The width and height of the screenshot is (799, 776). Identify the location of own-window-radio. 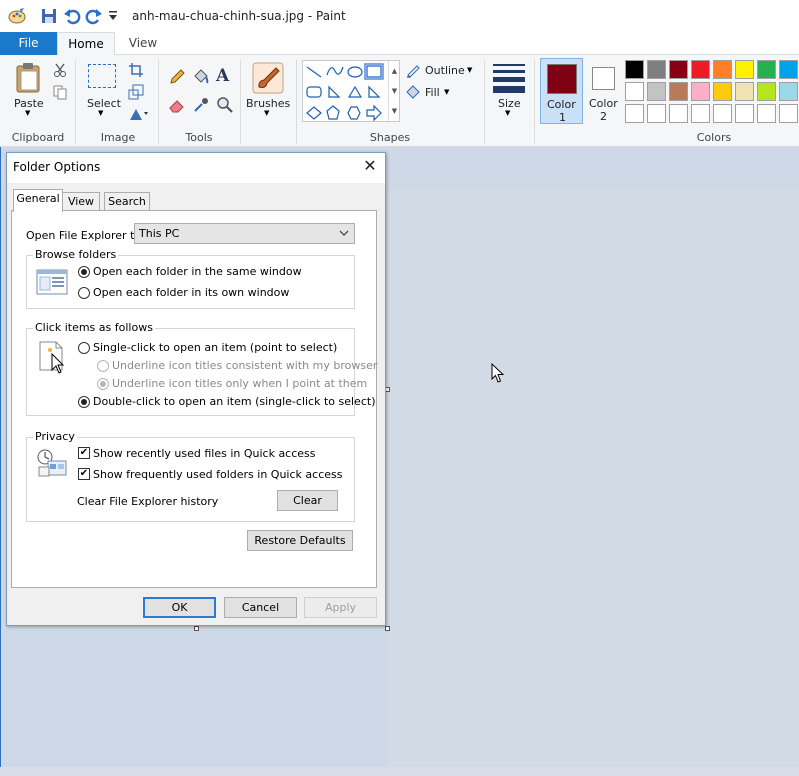
(84, 293).